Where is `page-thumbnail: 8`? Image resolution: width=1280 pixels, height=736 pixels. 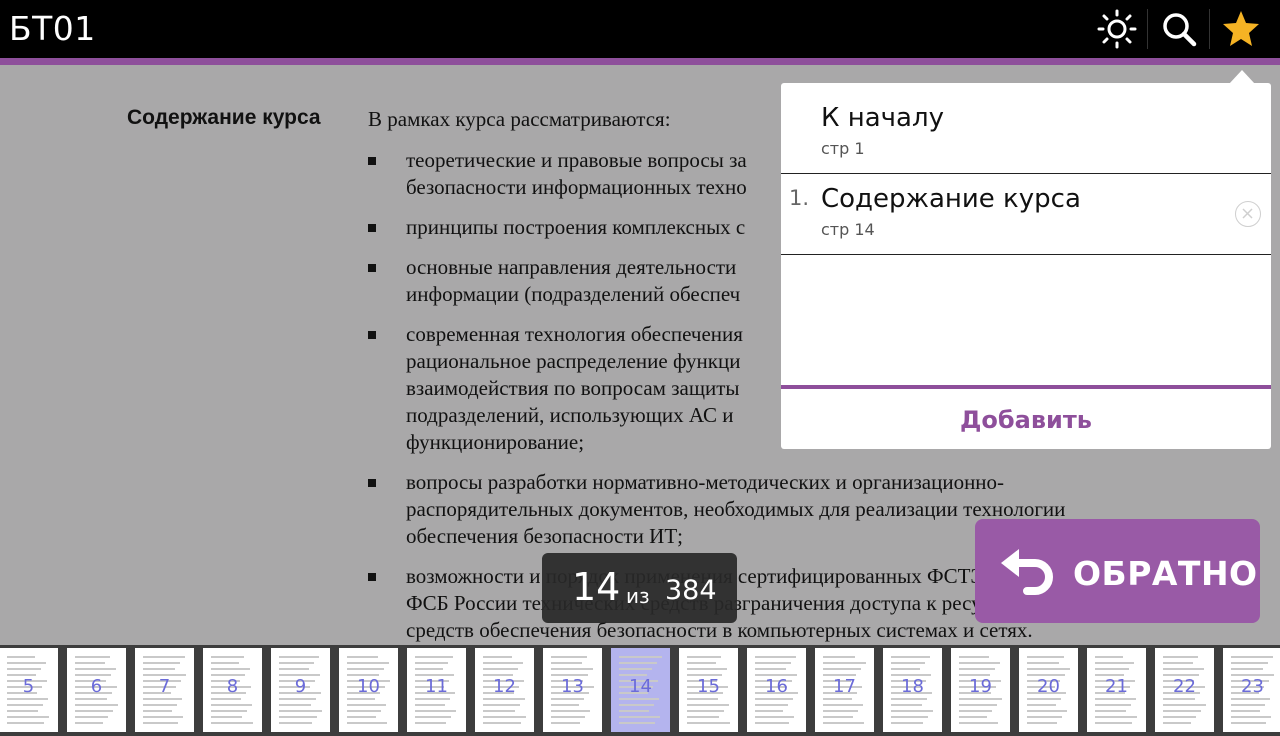 page-thumbnail: 8 is located at coordinates (232, 690).